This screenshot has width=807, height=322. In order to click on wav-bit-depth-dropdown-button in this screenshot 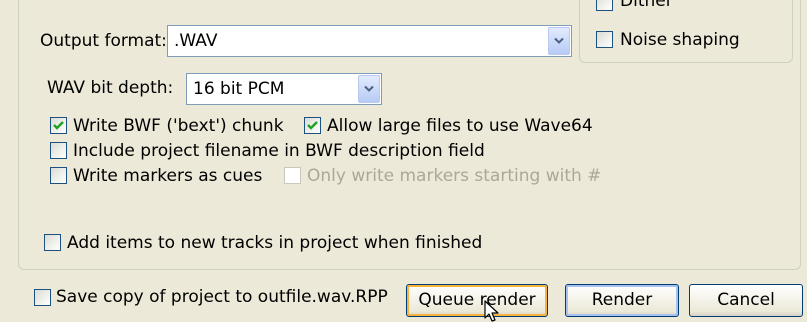, I will do `click(369, 89)`.